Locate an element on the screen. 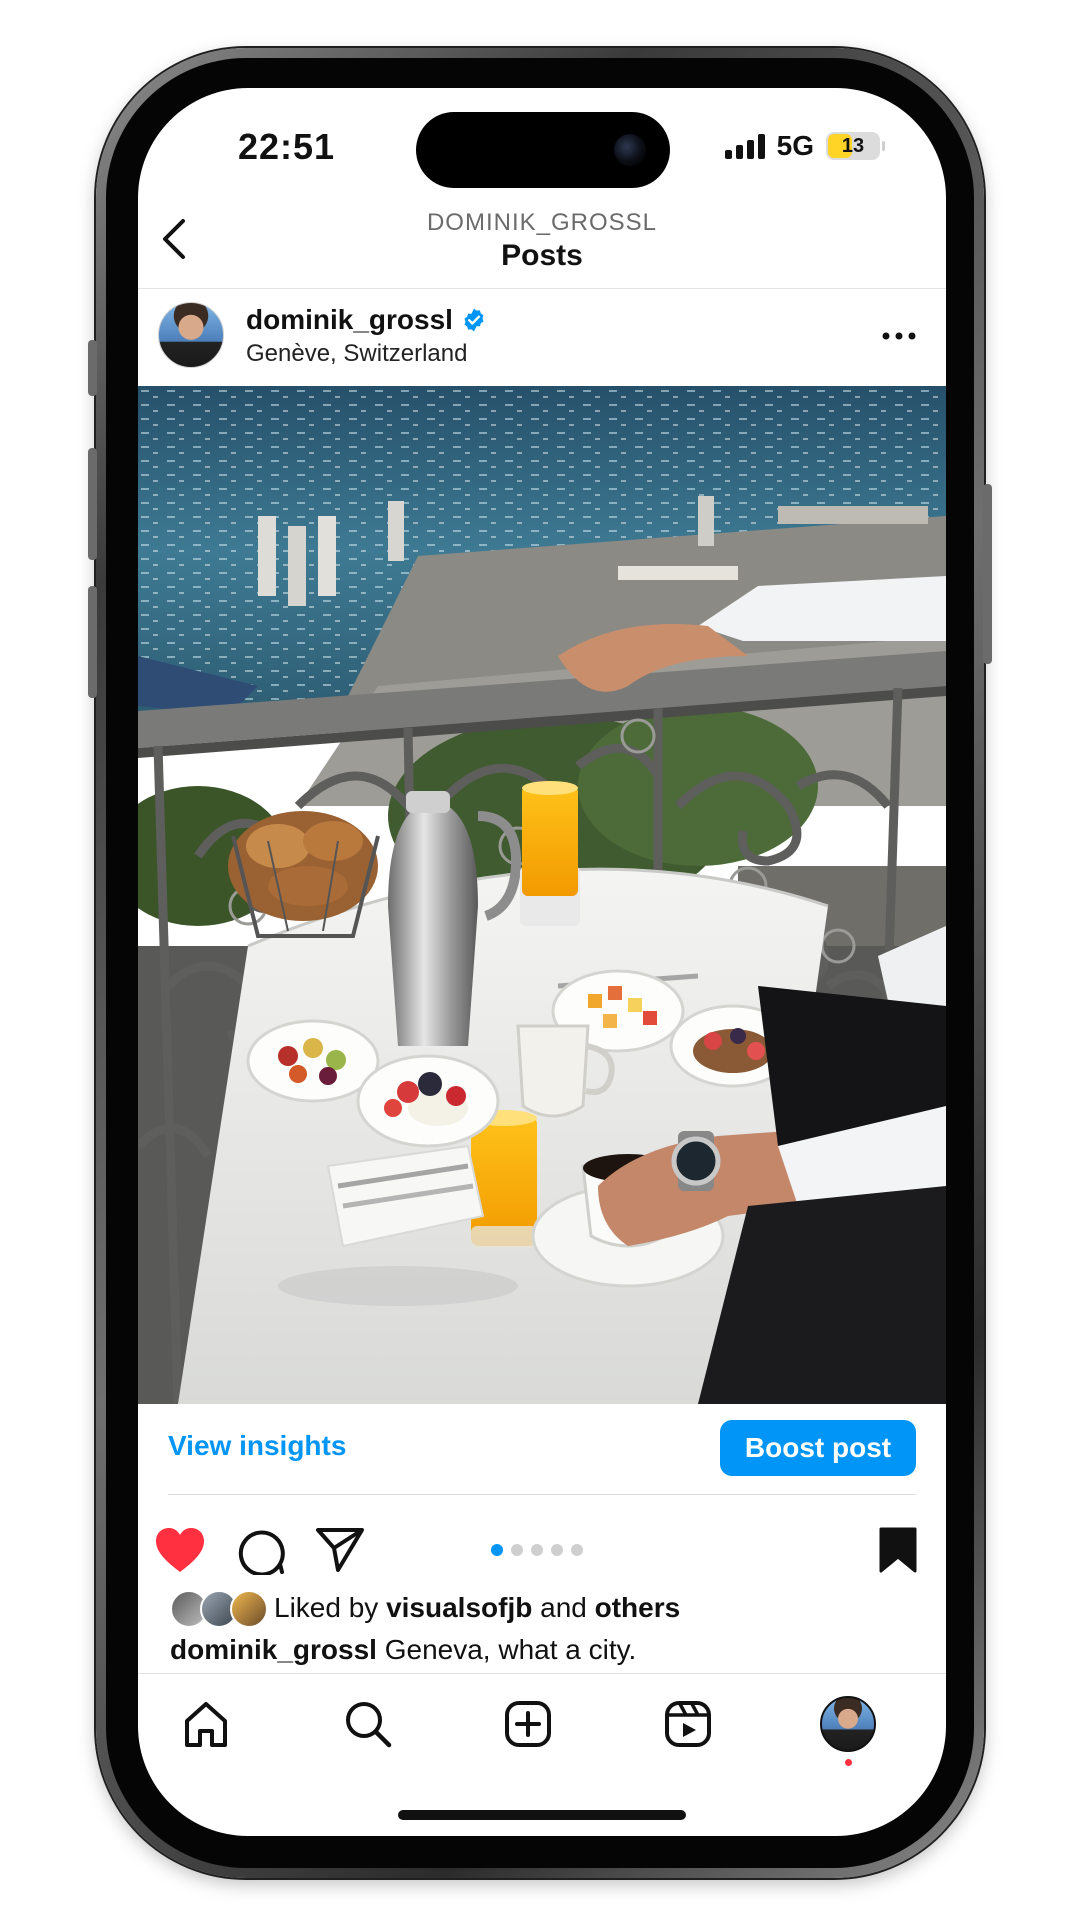 The image size is (1080, 1920). likes-summary: Liked by visualsofjb and others is located at coordinates (425, 1609).